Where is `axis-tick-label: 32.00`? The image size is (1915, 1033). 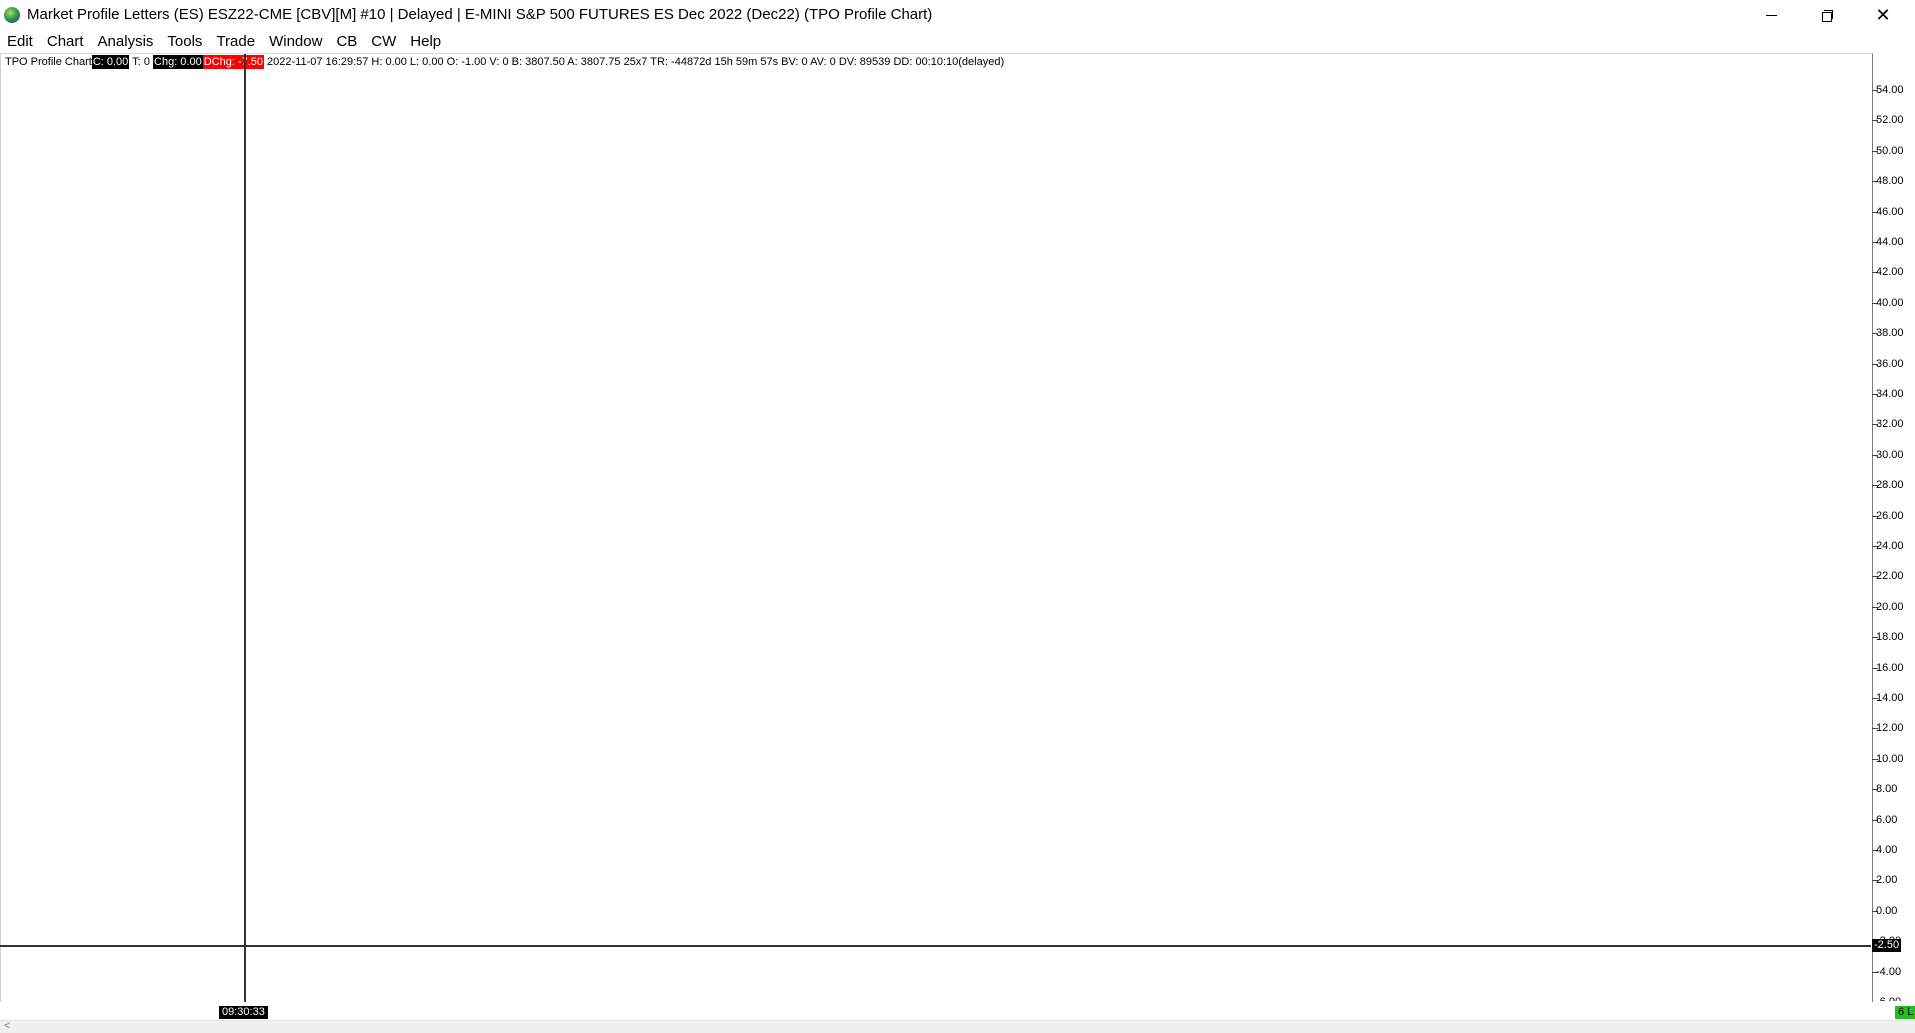 axis-tick-label: 32.00 is located at coordinates (1890, 424).